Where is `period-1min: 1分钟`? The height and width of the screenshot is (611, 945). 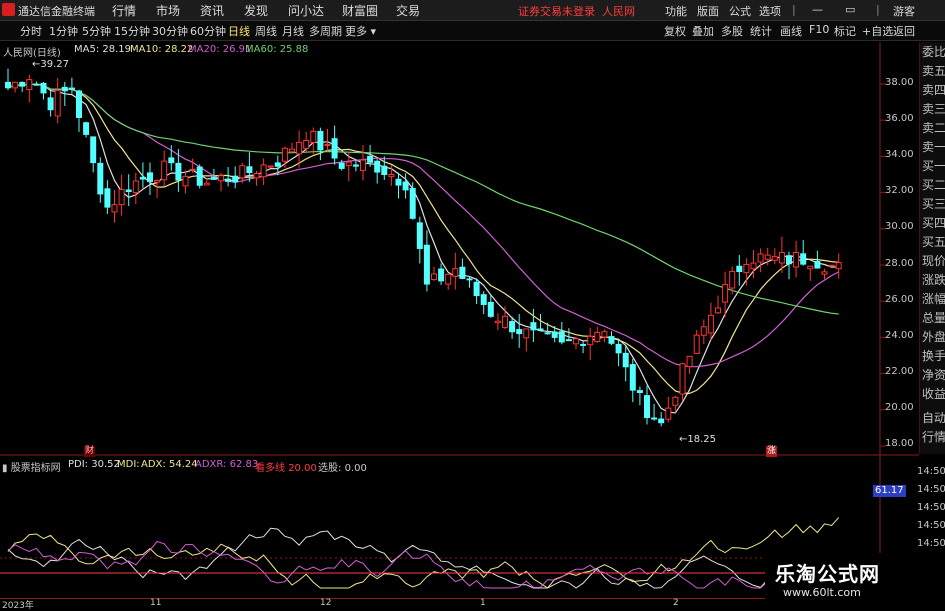 period-1min: 1分钟 is located at coordinates (63, 31).